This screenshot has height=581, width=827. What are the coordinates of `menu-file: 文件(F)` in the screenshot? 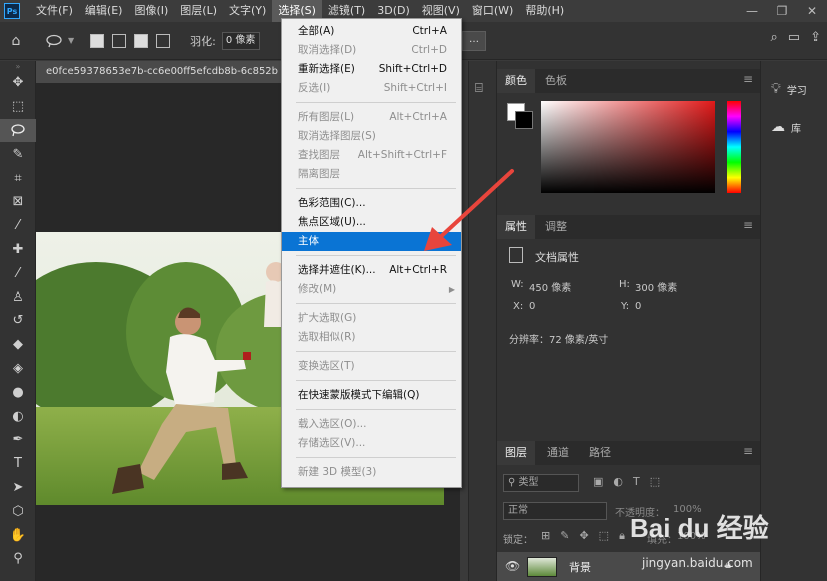 It's located at (54, 11).